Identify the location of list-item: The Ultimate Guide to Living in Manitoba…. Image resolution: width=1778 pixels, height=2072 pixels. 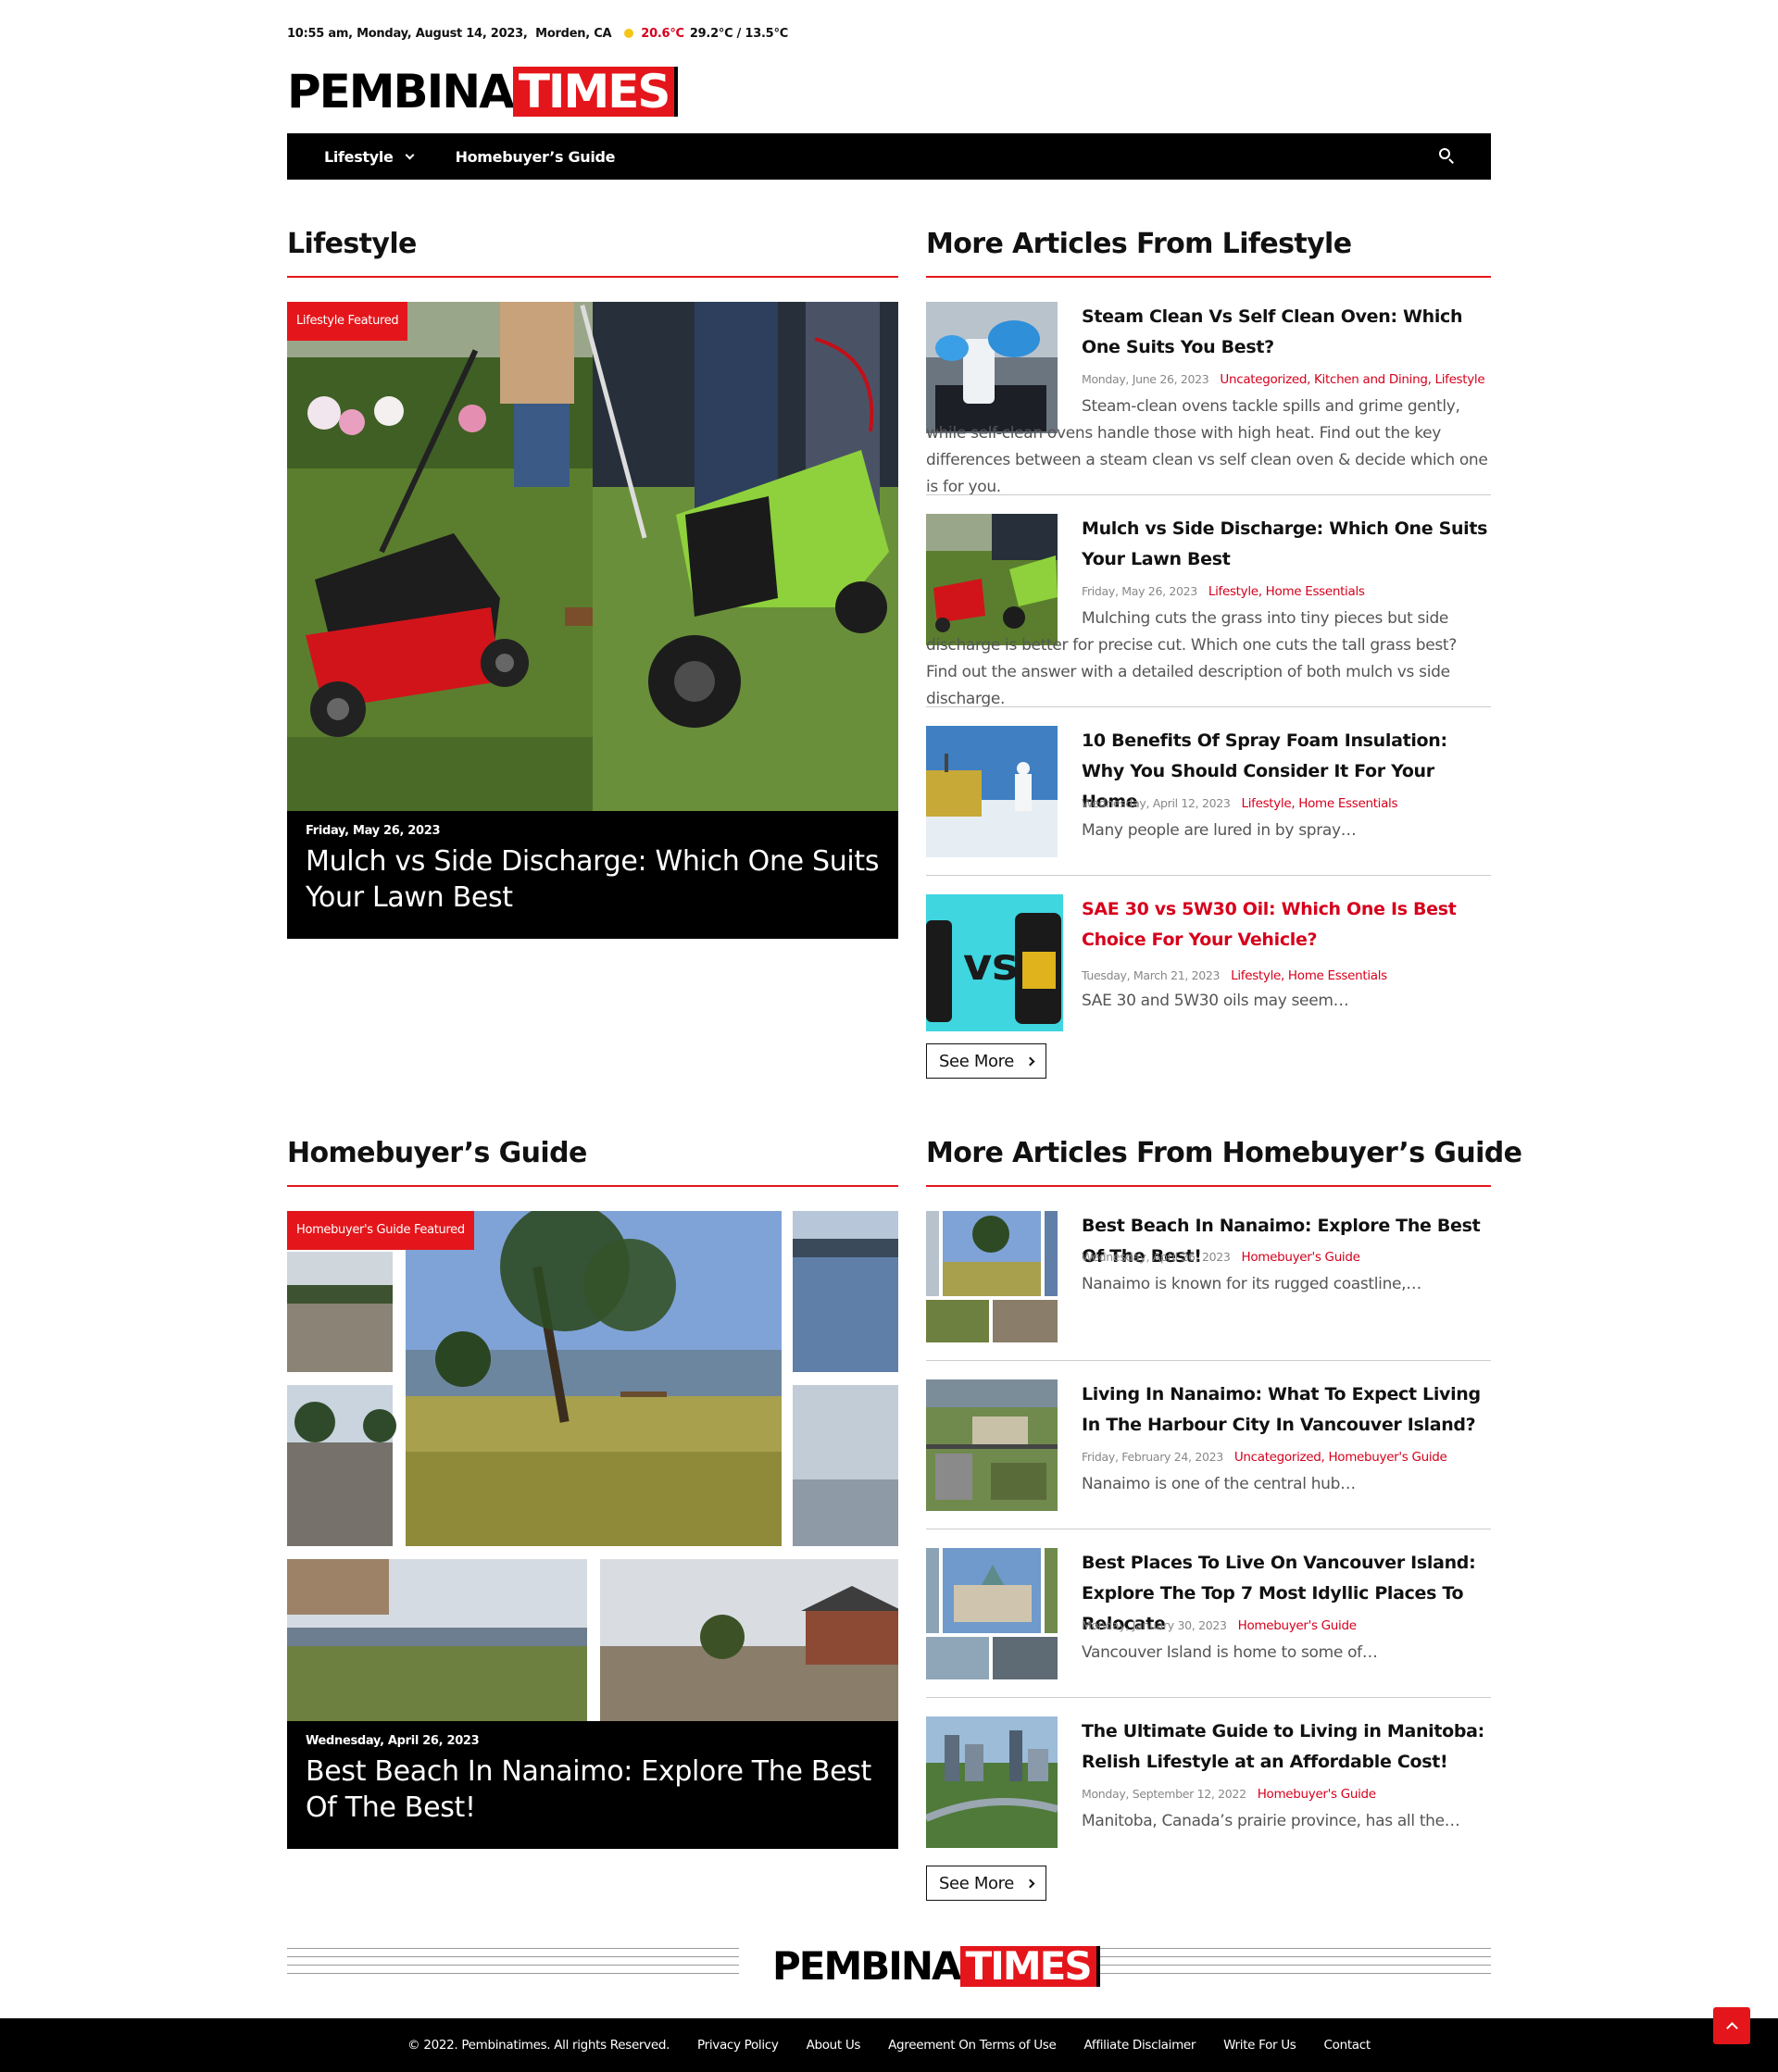
(1208, 1782).